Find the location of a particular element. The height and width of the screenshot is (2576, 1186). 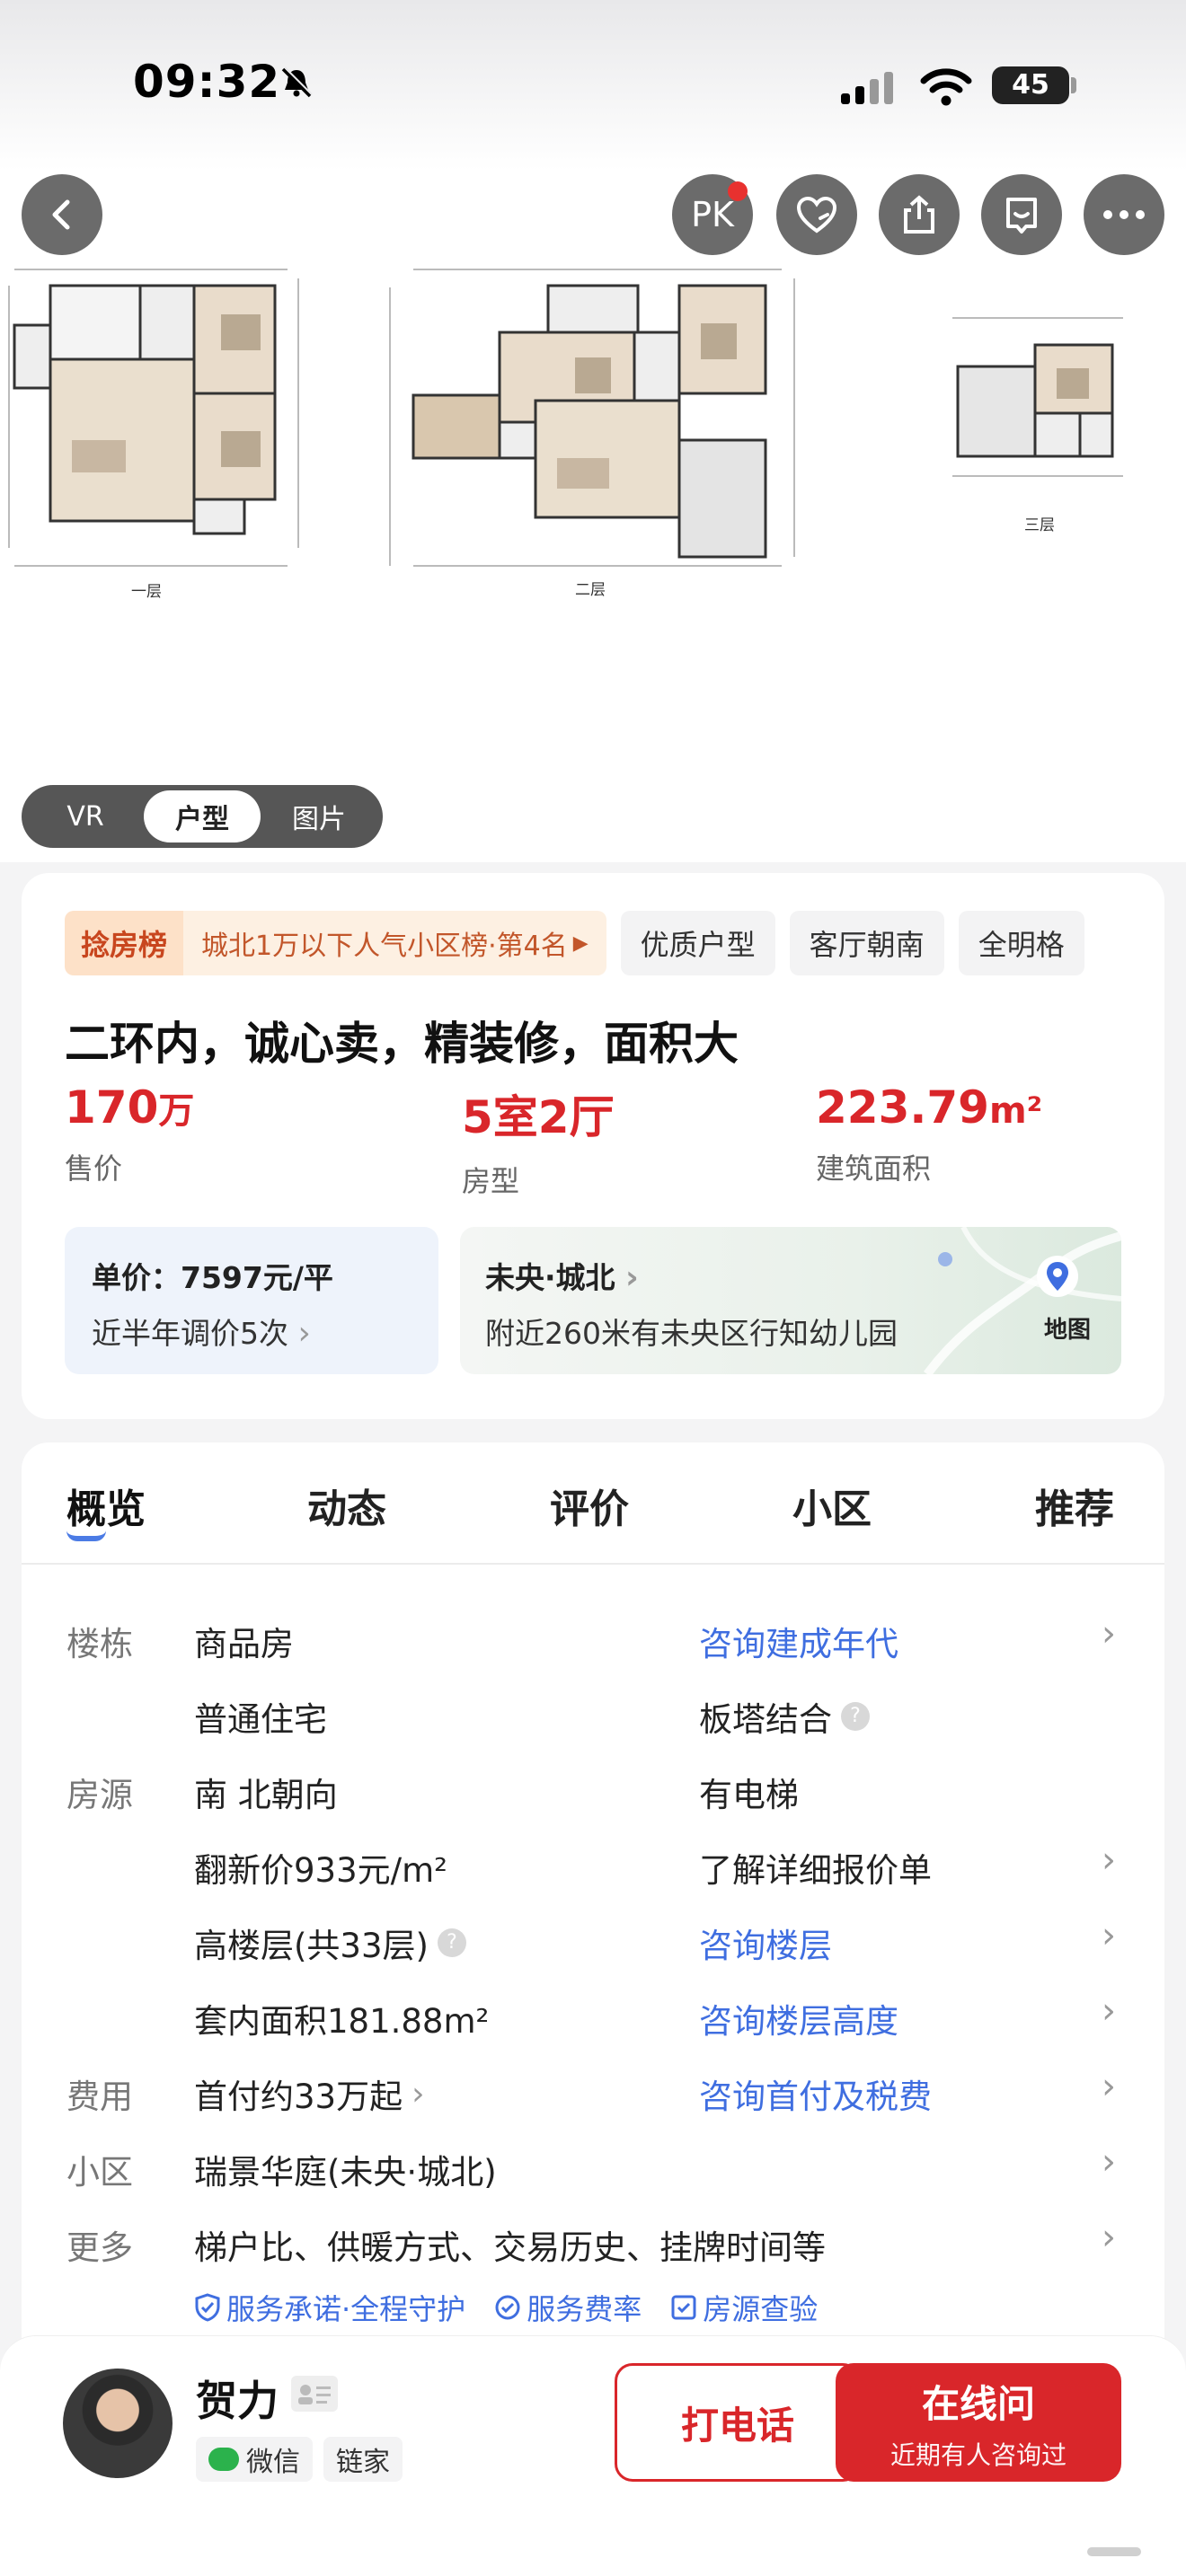

quote-detail-link: 了解详细报价单 is located at coordinates (815, 1867).